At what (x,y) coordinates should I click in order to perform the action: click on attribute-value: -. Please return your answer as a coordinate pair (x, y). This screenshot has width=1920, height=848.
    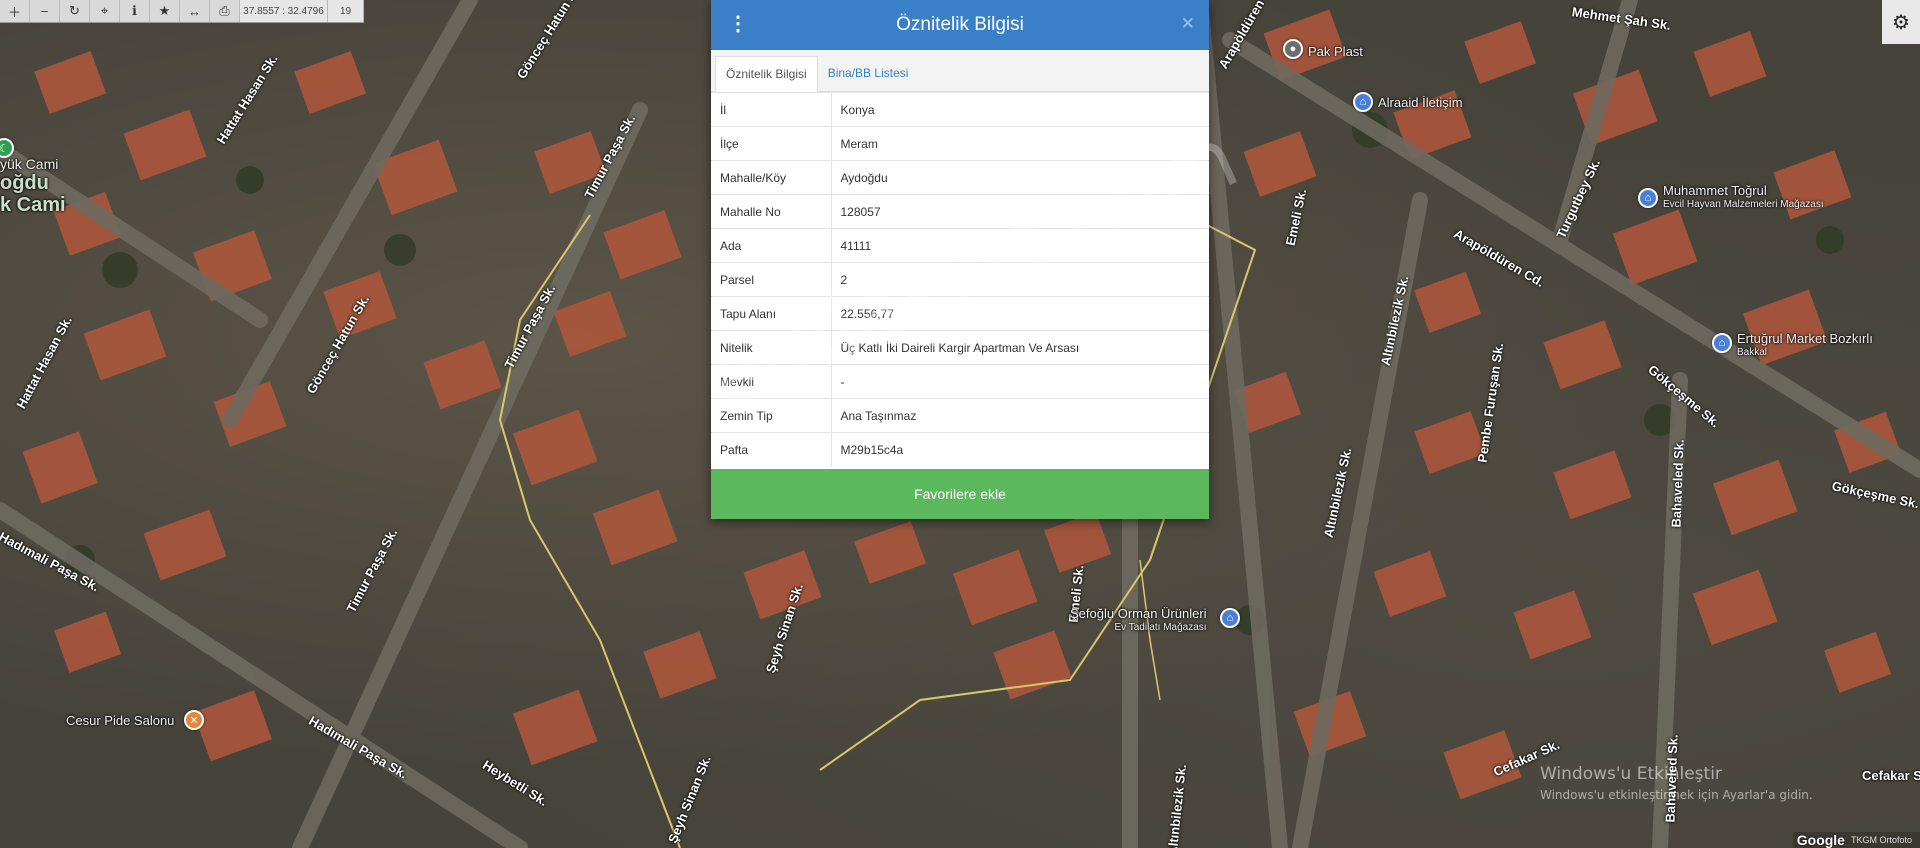
    Looking at the image, I should click on (1020, 381).